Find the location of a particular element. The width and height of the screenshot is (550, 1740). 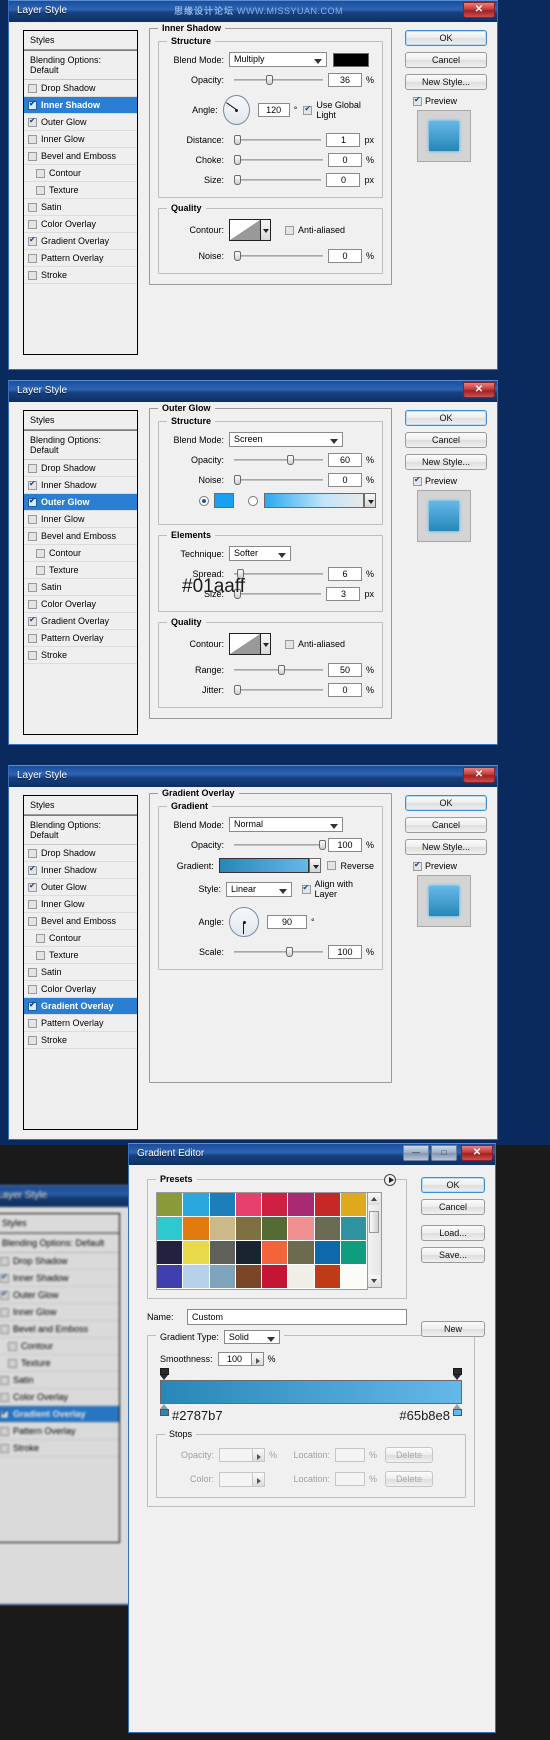

blend-mode-select: Normal is located at coordinates (286, 824).